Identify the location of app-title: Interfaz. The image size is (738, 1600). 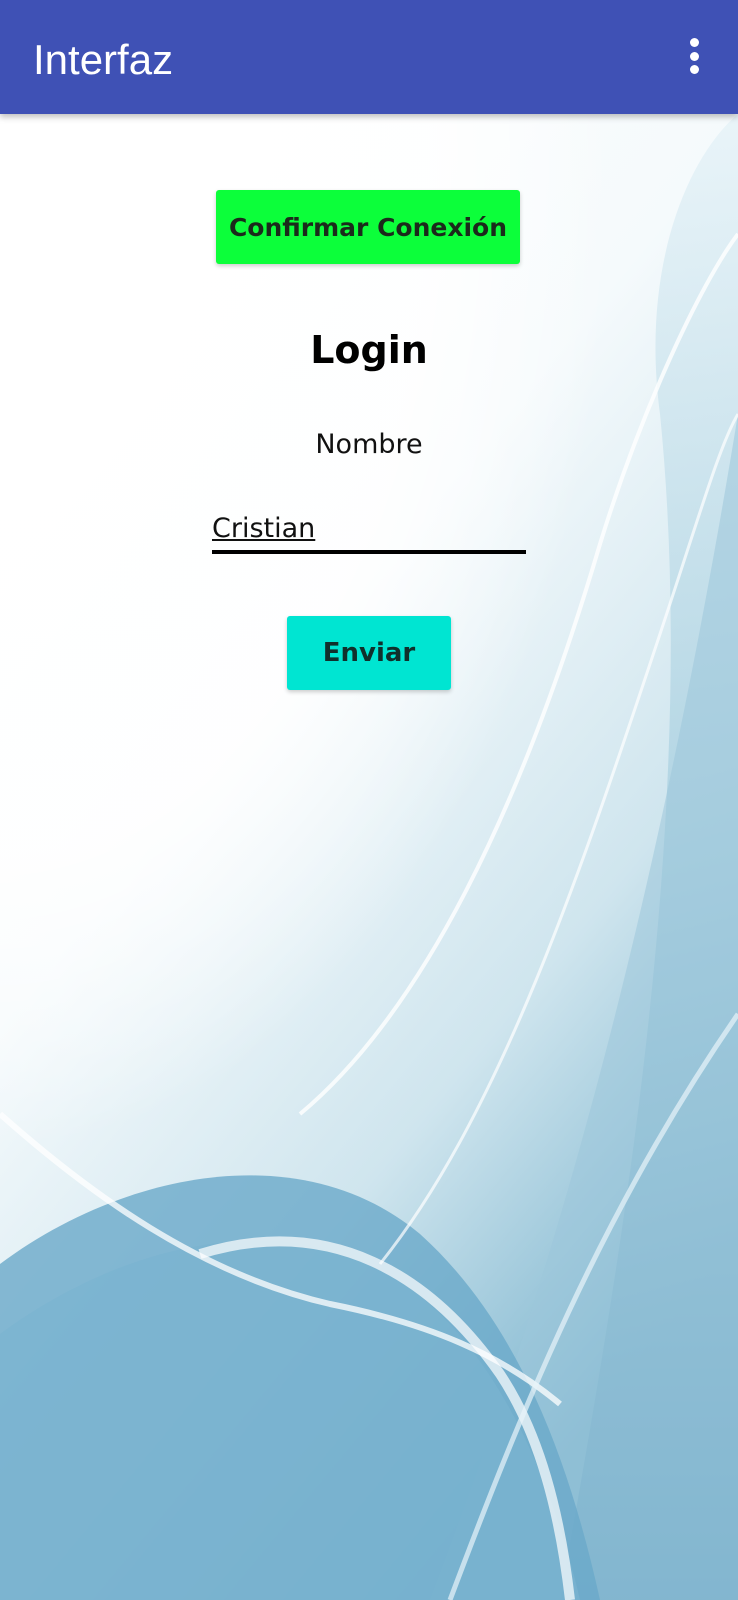
(103, 59).